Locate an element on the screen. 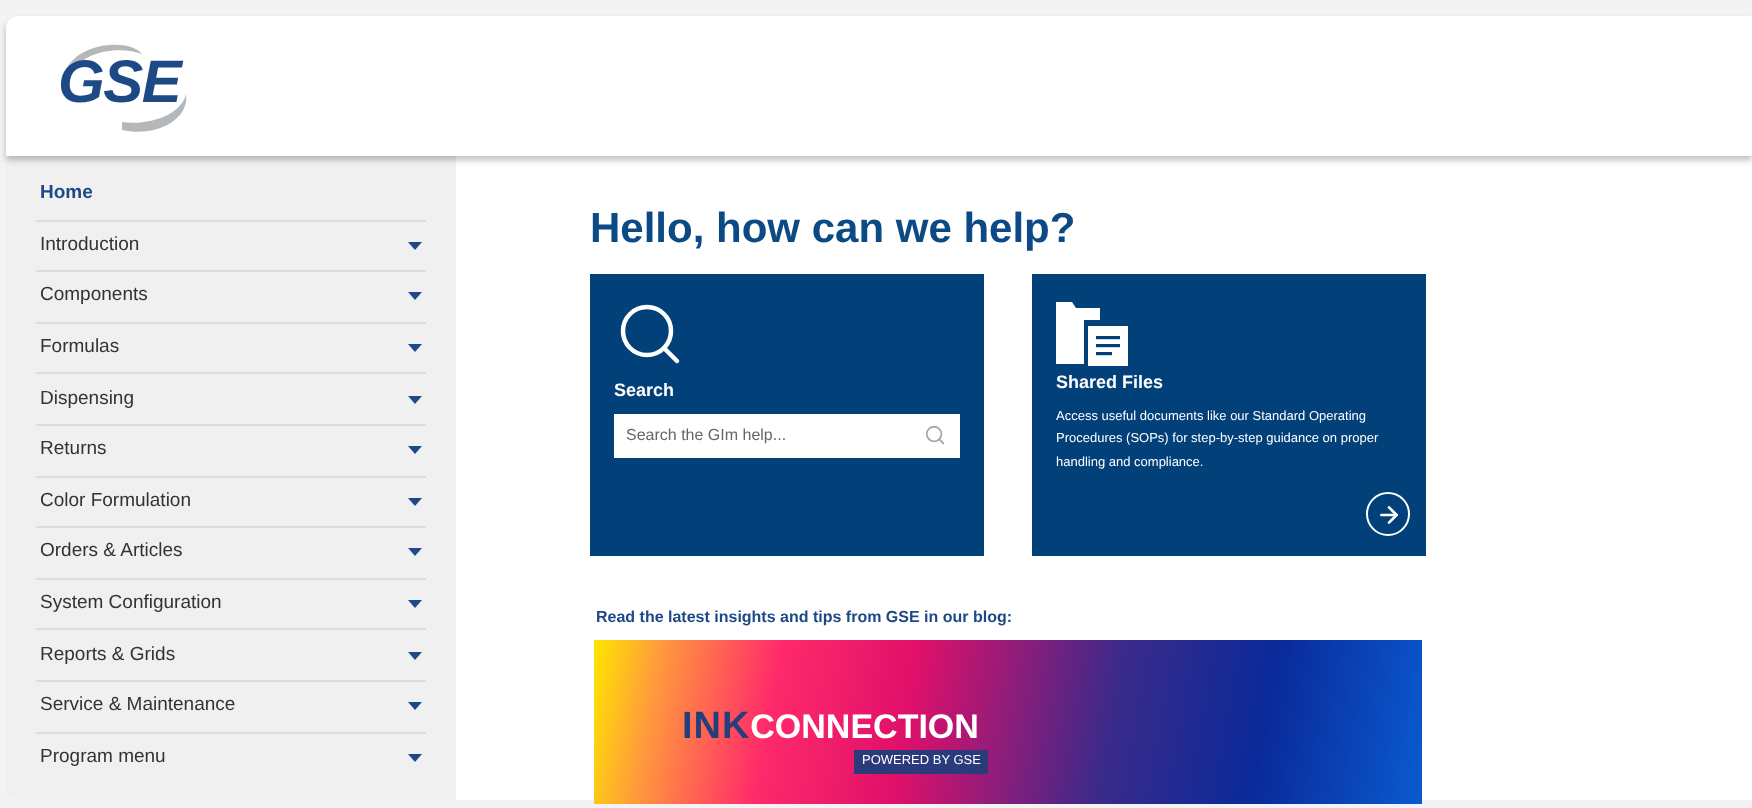 The height and width of the screenshot is (808, 1752). sidebar-item: Orders & Articles is located at coordinates (231, 552).